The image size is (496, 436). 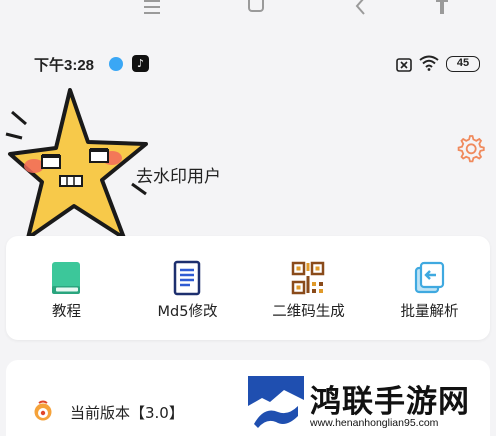 I want to click on avatar, so click(x=79, y=167).